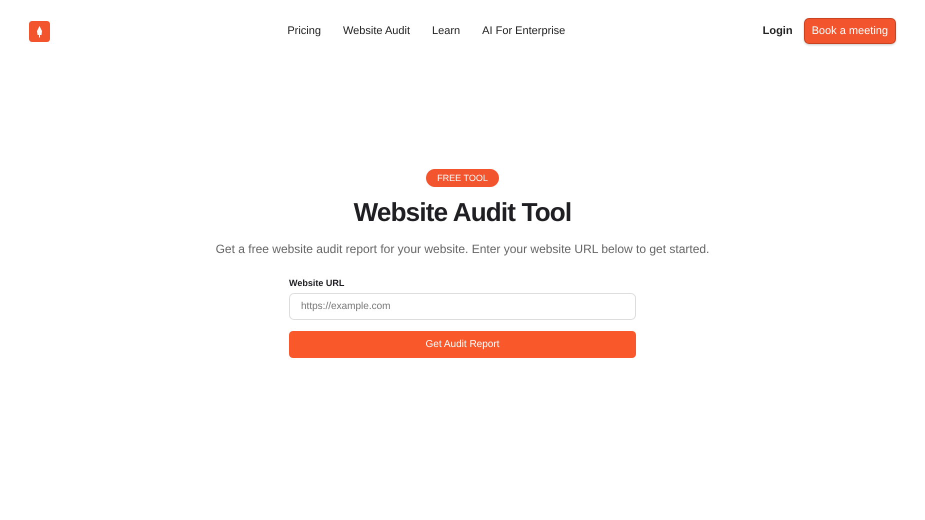  What do you see at coordinates (463, 212) in the screenshot?
I see `page-title: Website Audit Tool` at bounding box center [463, 212].